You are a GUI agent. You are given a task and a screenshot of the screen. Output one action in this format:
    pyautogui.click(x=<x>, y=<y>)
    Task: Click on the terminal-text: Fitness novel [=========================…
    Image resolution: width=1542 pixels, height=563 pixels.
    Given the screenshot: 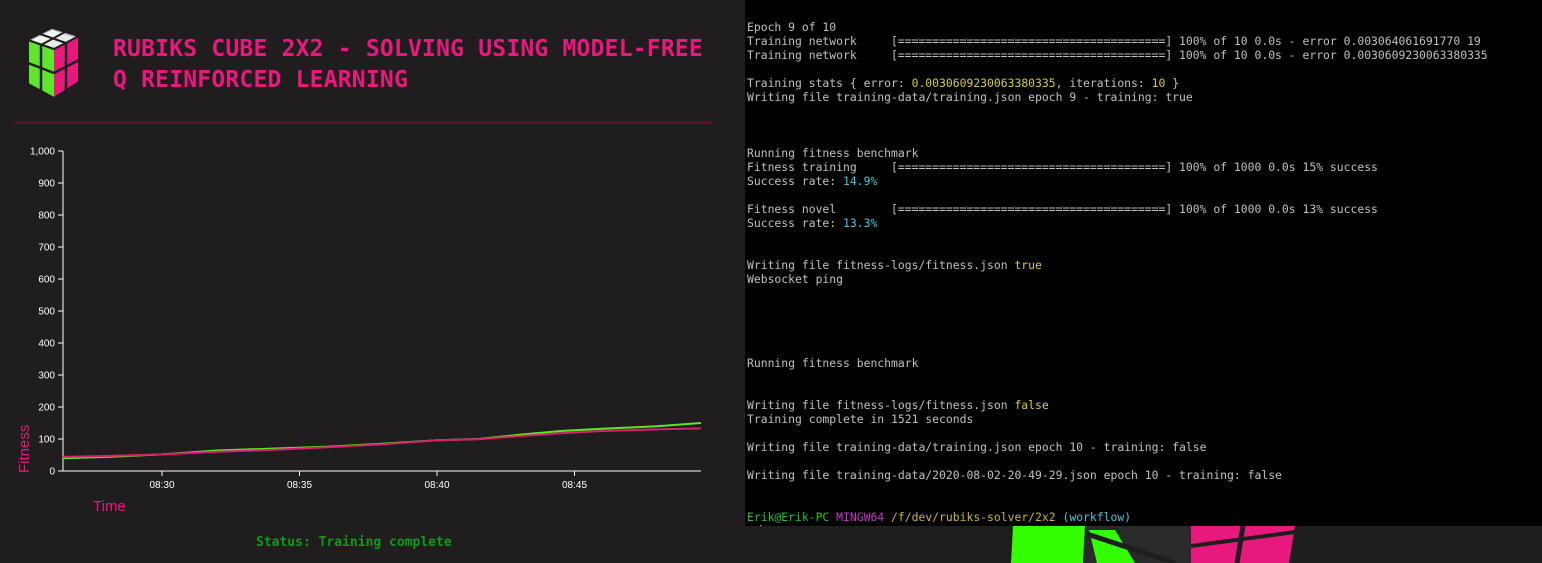 What is the action you would take?
    pyautogui.click(x=1062, y=209)
    